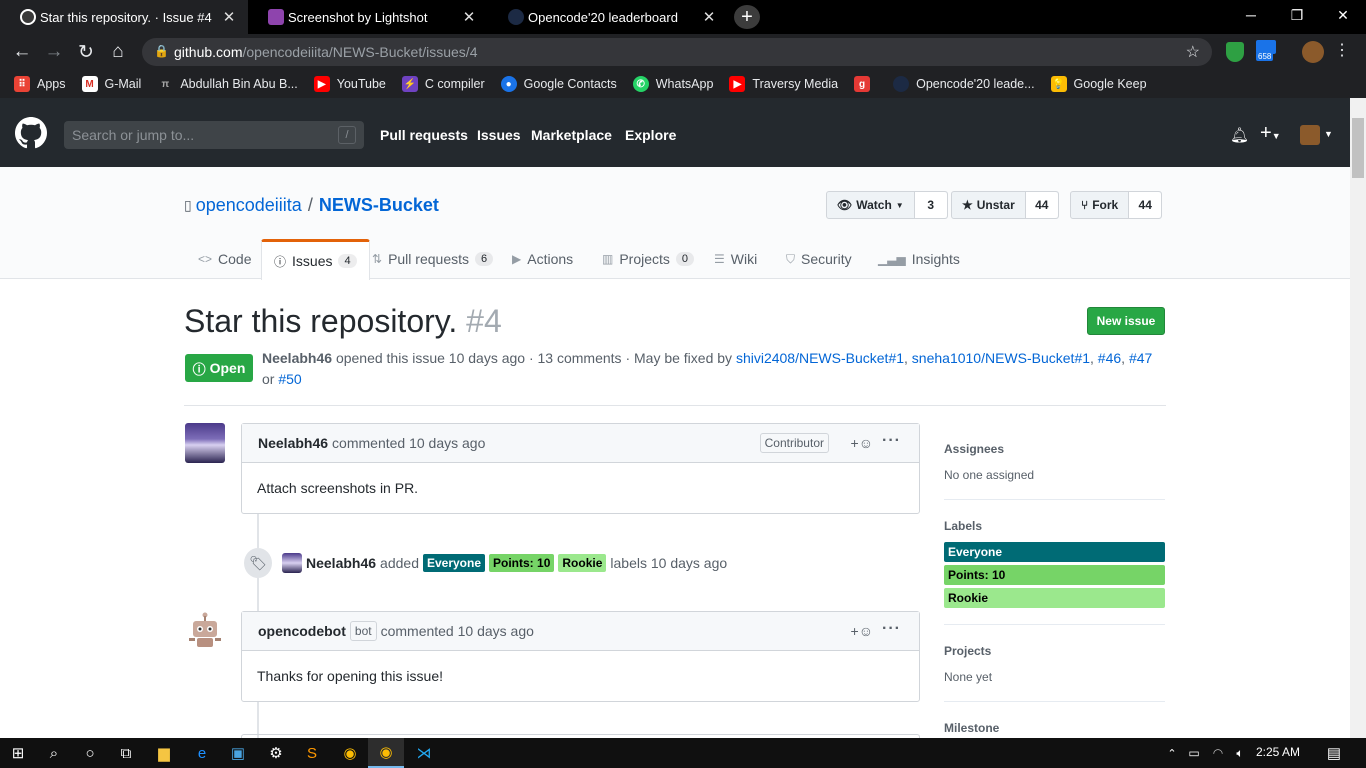  I want to click on bookmark-apps: ⠿ Apps, so click(40, 84).